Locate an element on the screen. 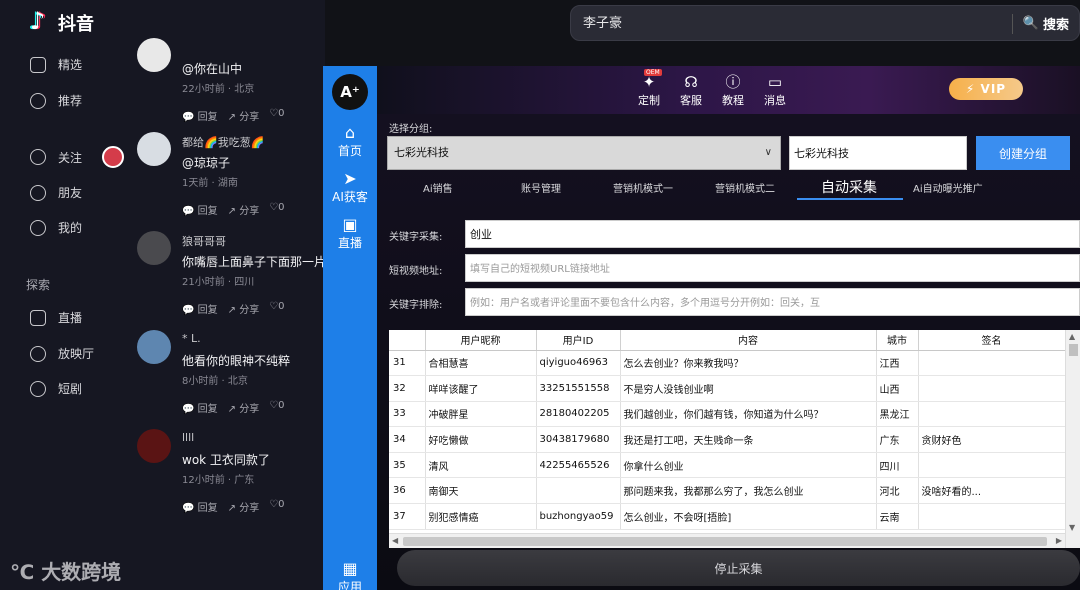  tool-nav-apps: ▦ 应用 is located at coordinates (350, 575).